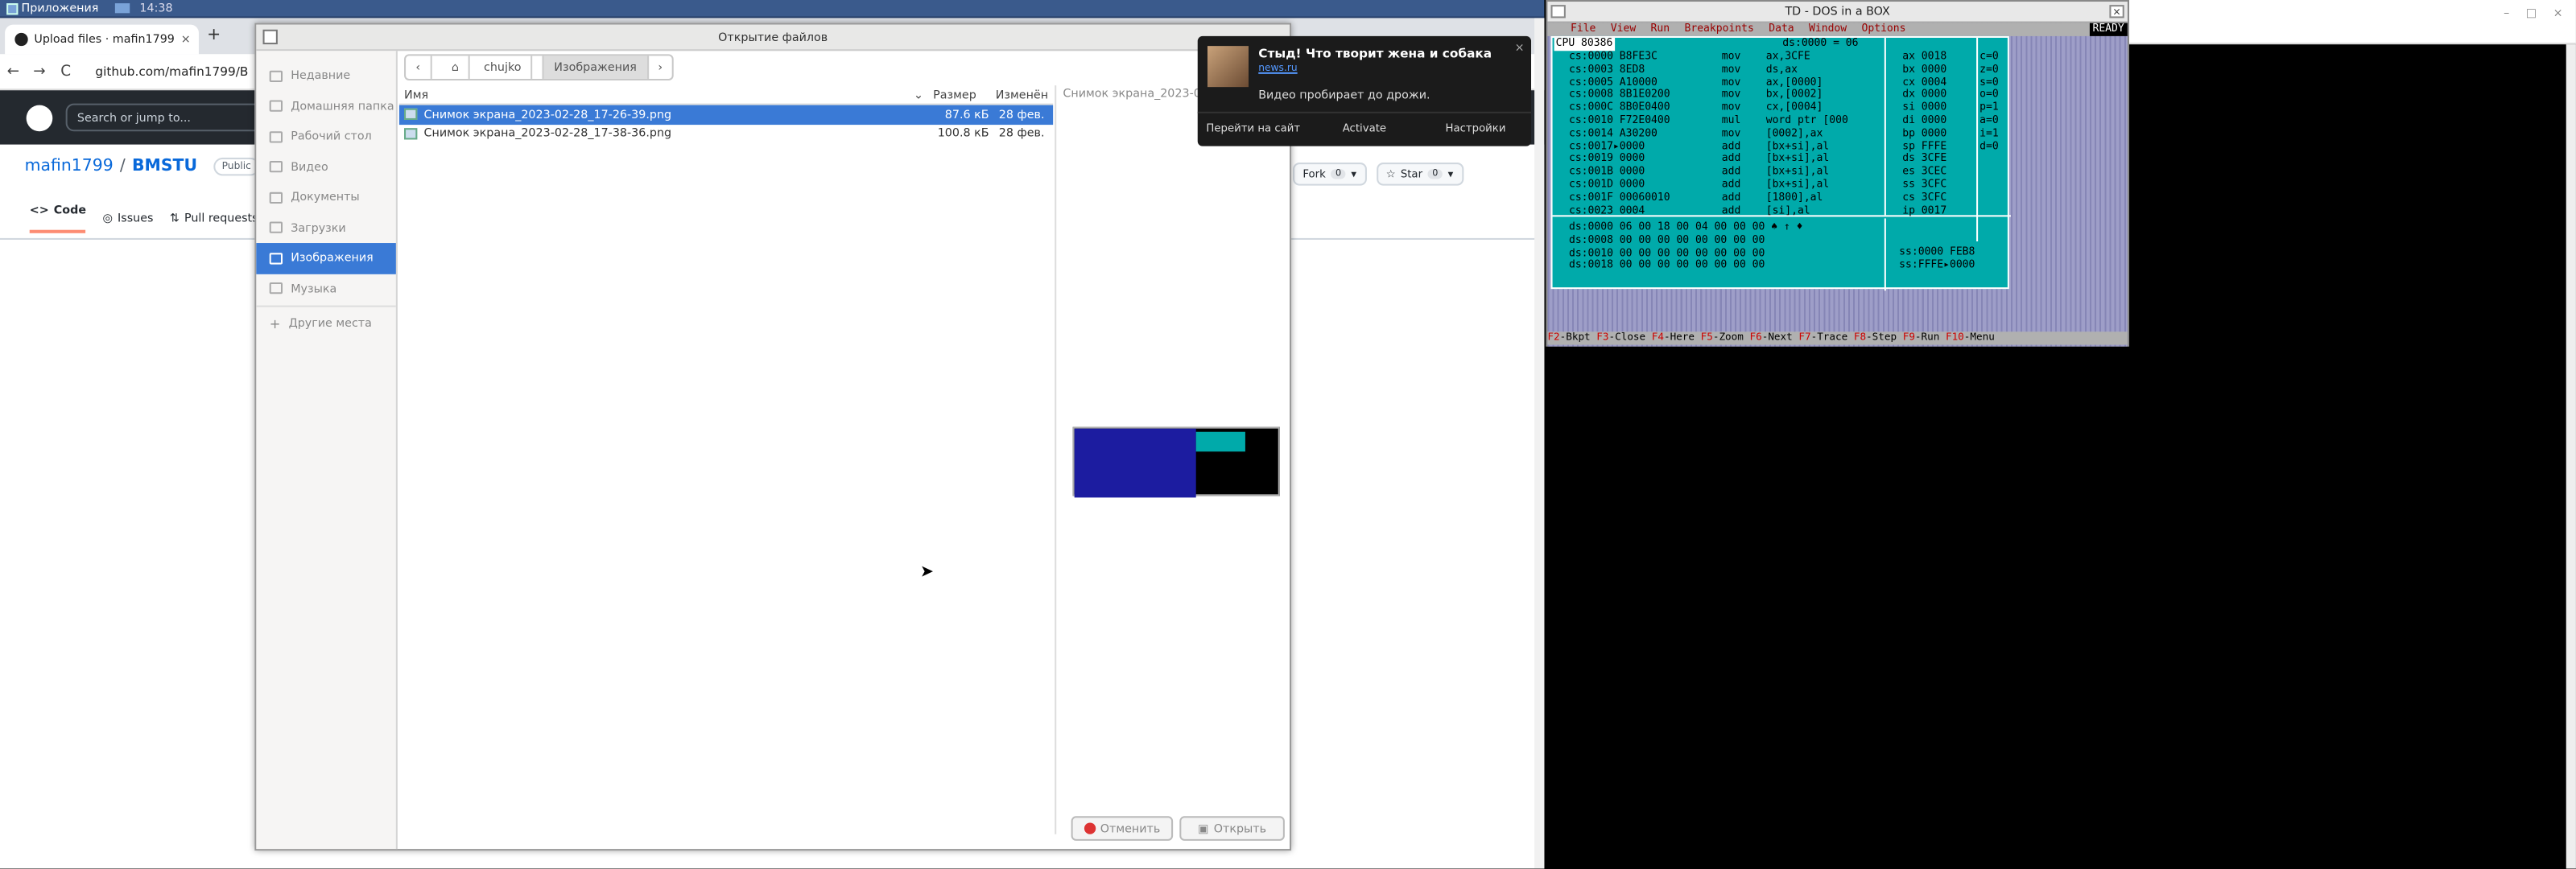  Describe the element at coordinates (773, 37) in the screenshot. I see `dialog-title: Открытие файлов` at that location.